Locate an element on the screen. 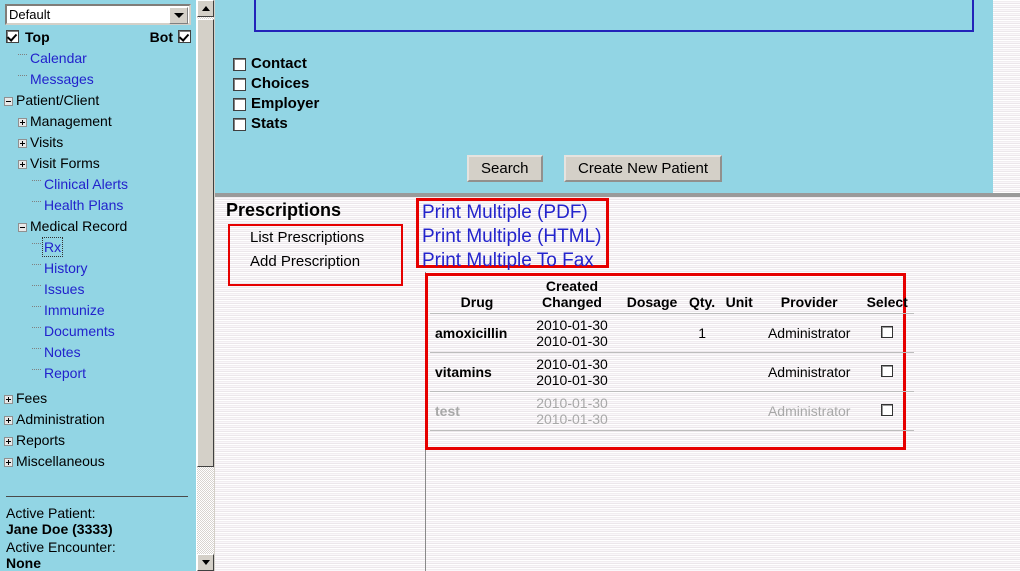  scroll-up-button is located at coordinates (205, 8).